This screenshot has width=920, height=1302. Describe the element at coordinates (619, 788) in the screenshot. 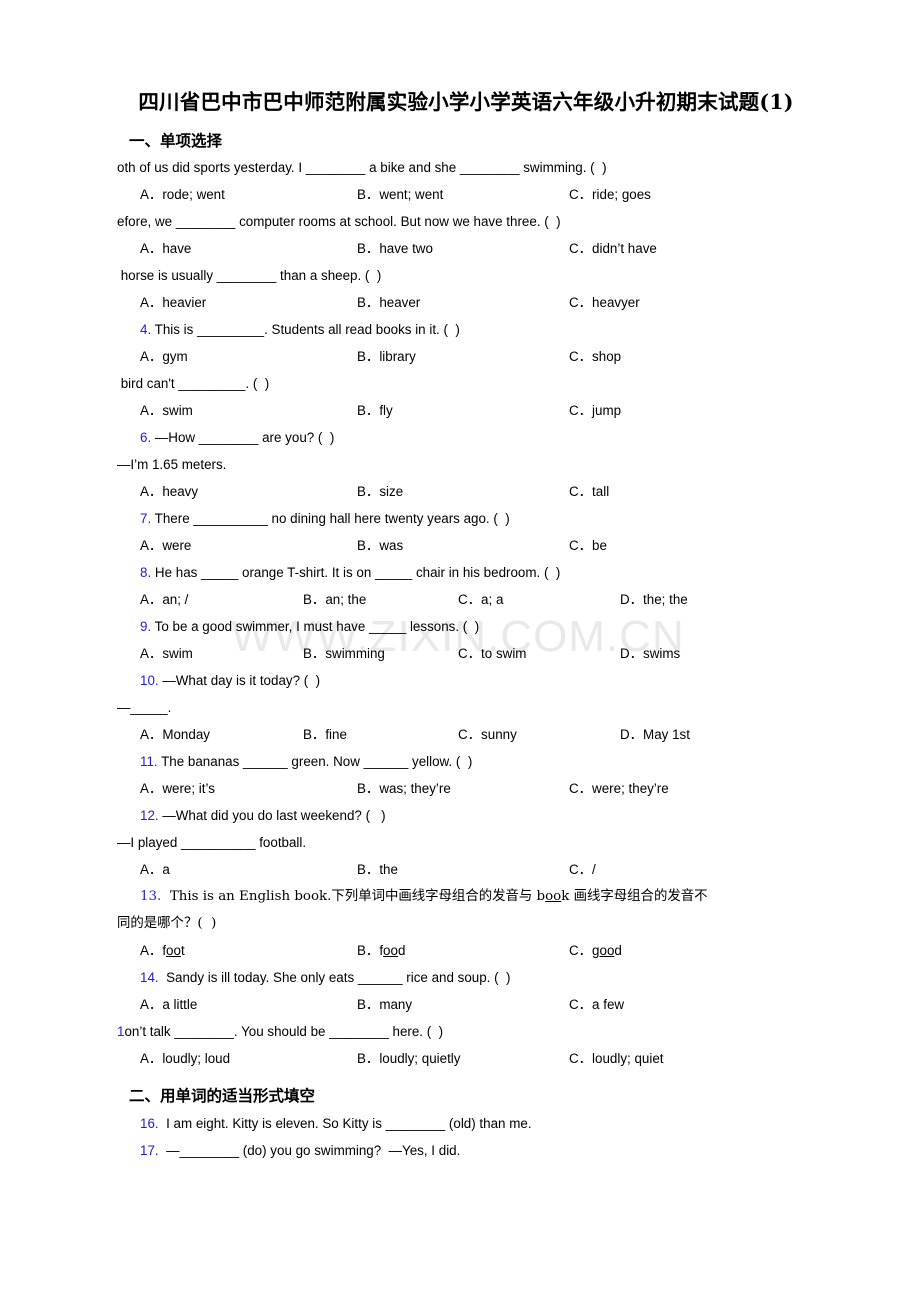

I see `option-c: C．were; they’re` at that location.